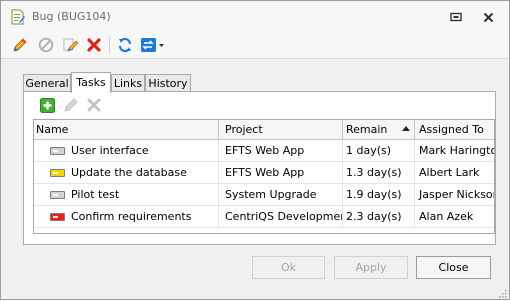 The height and width of the screenshot is (301, 510). What do you see at coordinates (488, 17) in the screenshot?
I see `close-icon` at bounding box center [488, 17].